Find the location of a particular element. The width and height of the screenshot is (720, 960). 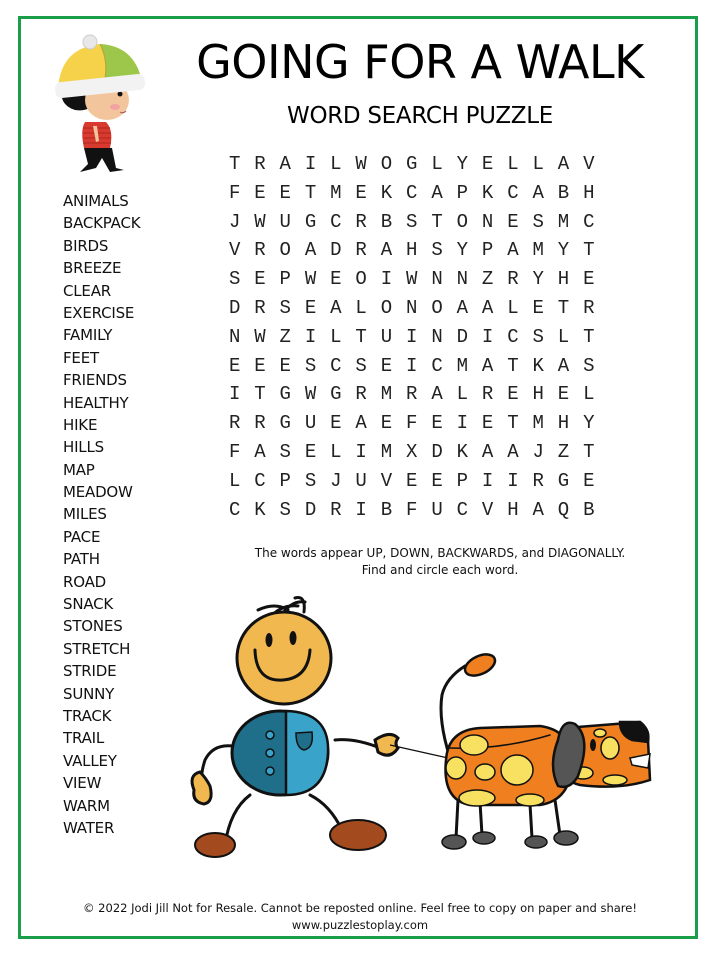

grid-cell: B is located at coordinates (386, 222).